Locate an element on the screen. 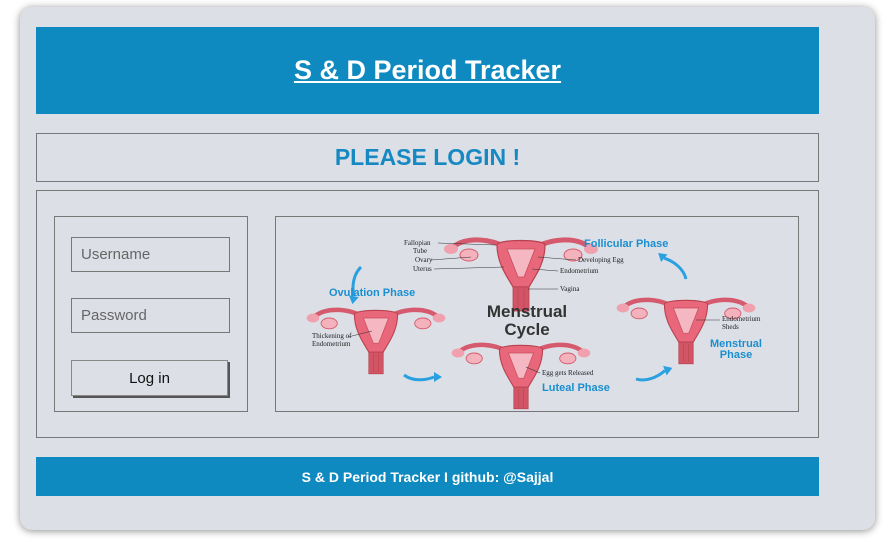  login-form: Log in is located at coordinates (151, 314).